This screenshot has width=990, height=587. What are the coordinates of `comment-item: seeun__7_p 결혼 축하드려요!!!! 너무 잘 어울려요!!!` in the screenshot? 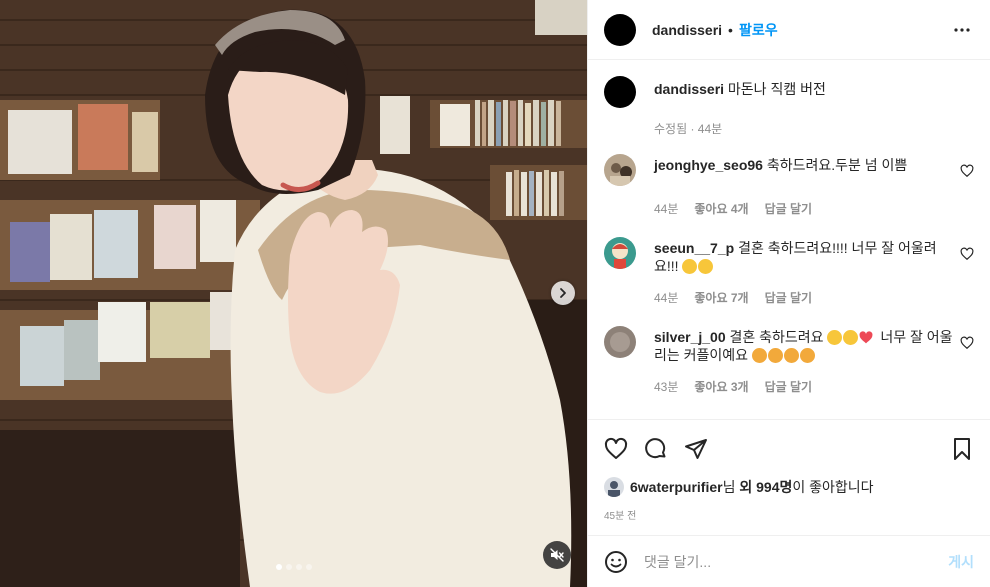 It's located at (789, 256).